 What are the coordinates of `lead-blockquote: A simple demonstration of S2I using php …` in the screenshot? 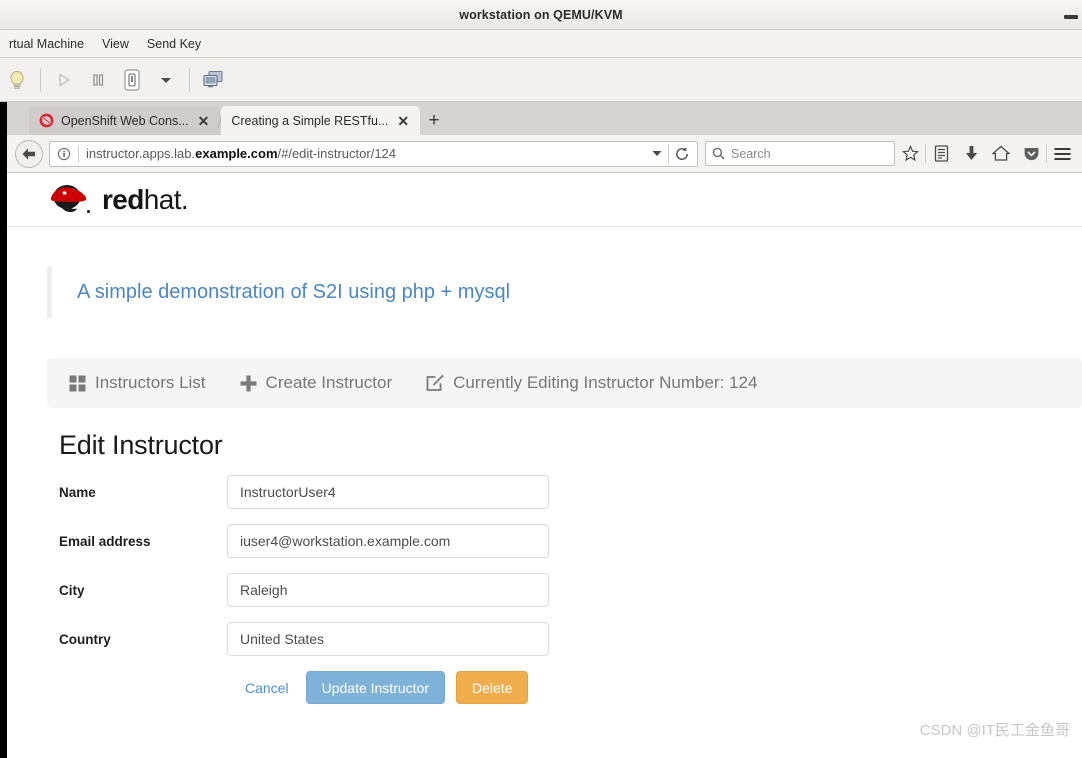 It's located at (547, 292).